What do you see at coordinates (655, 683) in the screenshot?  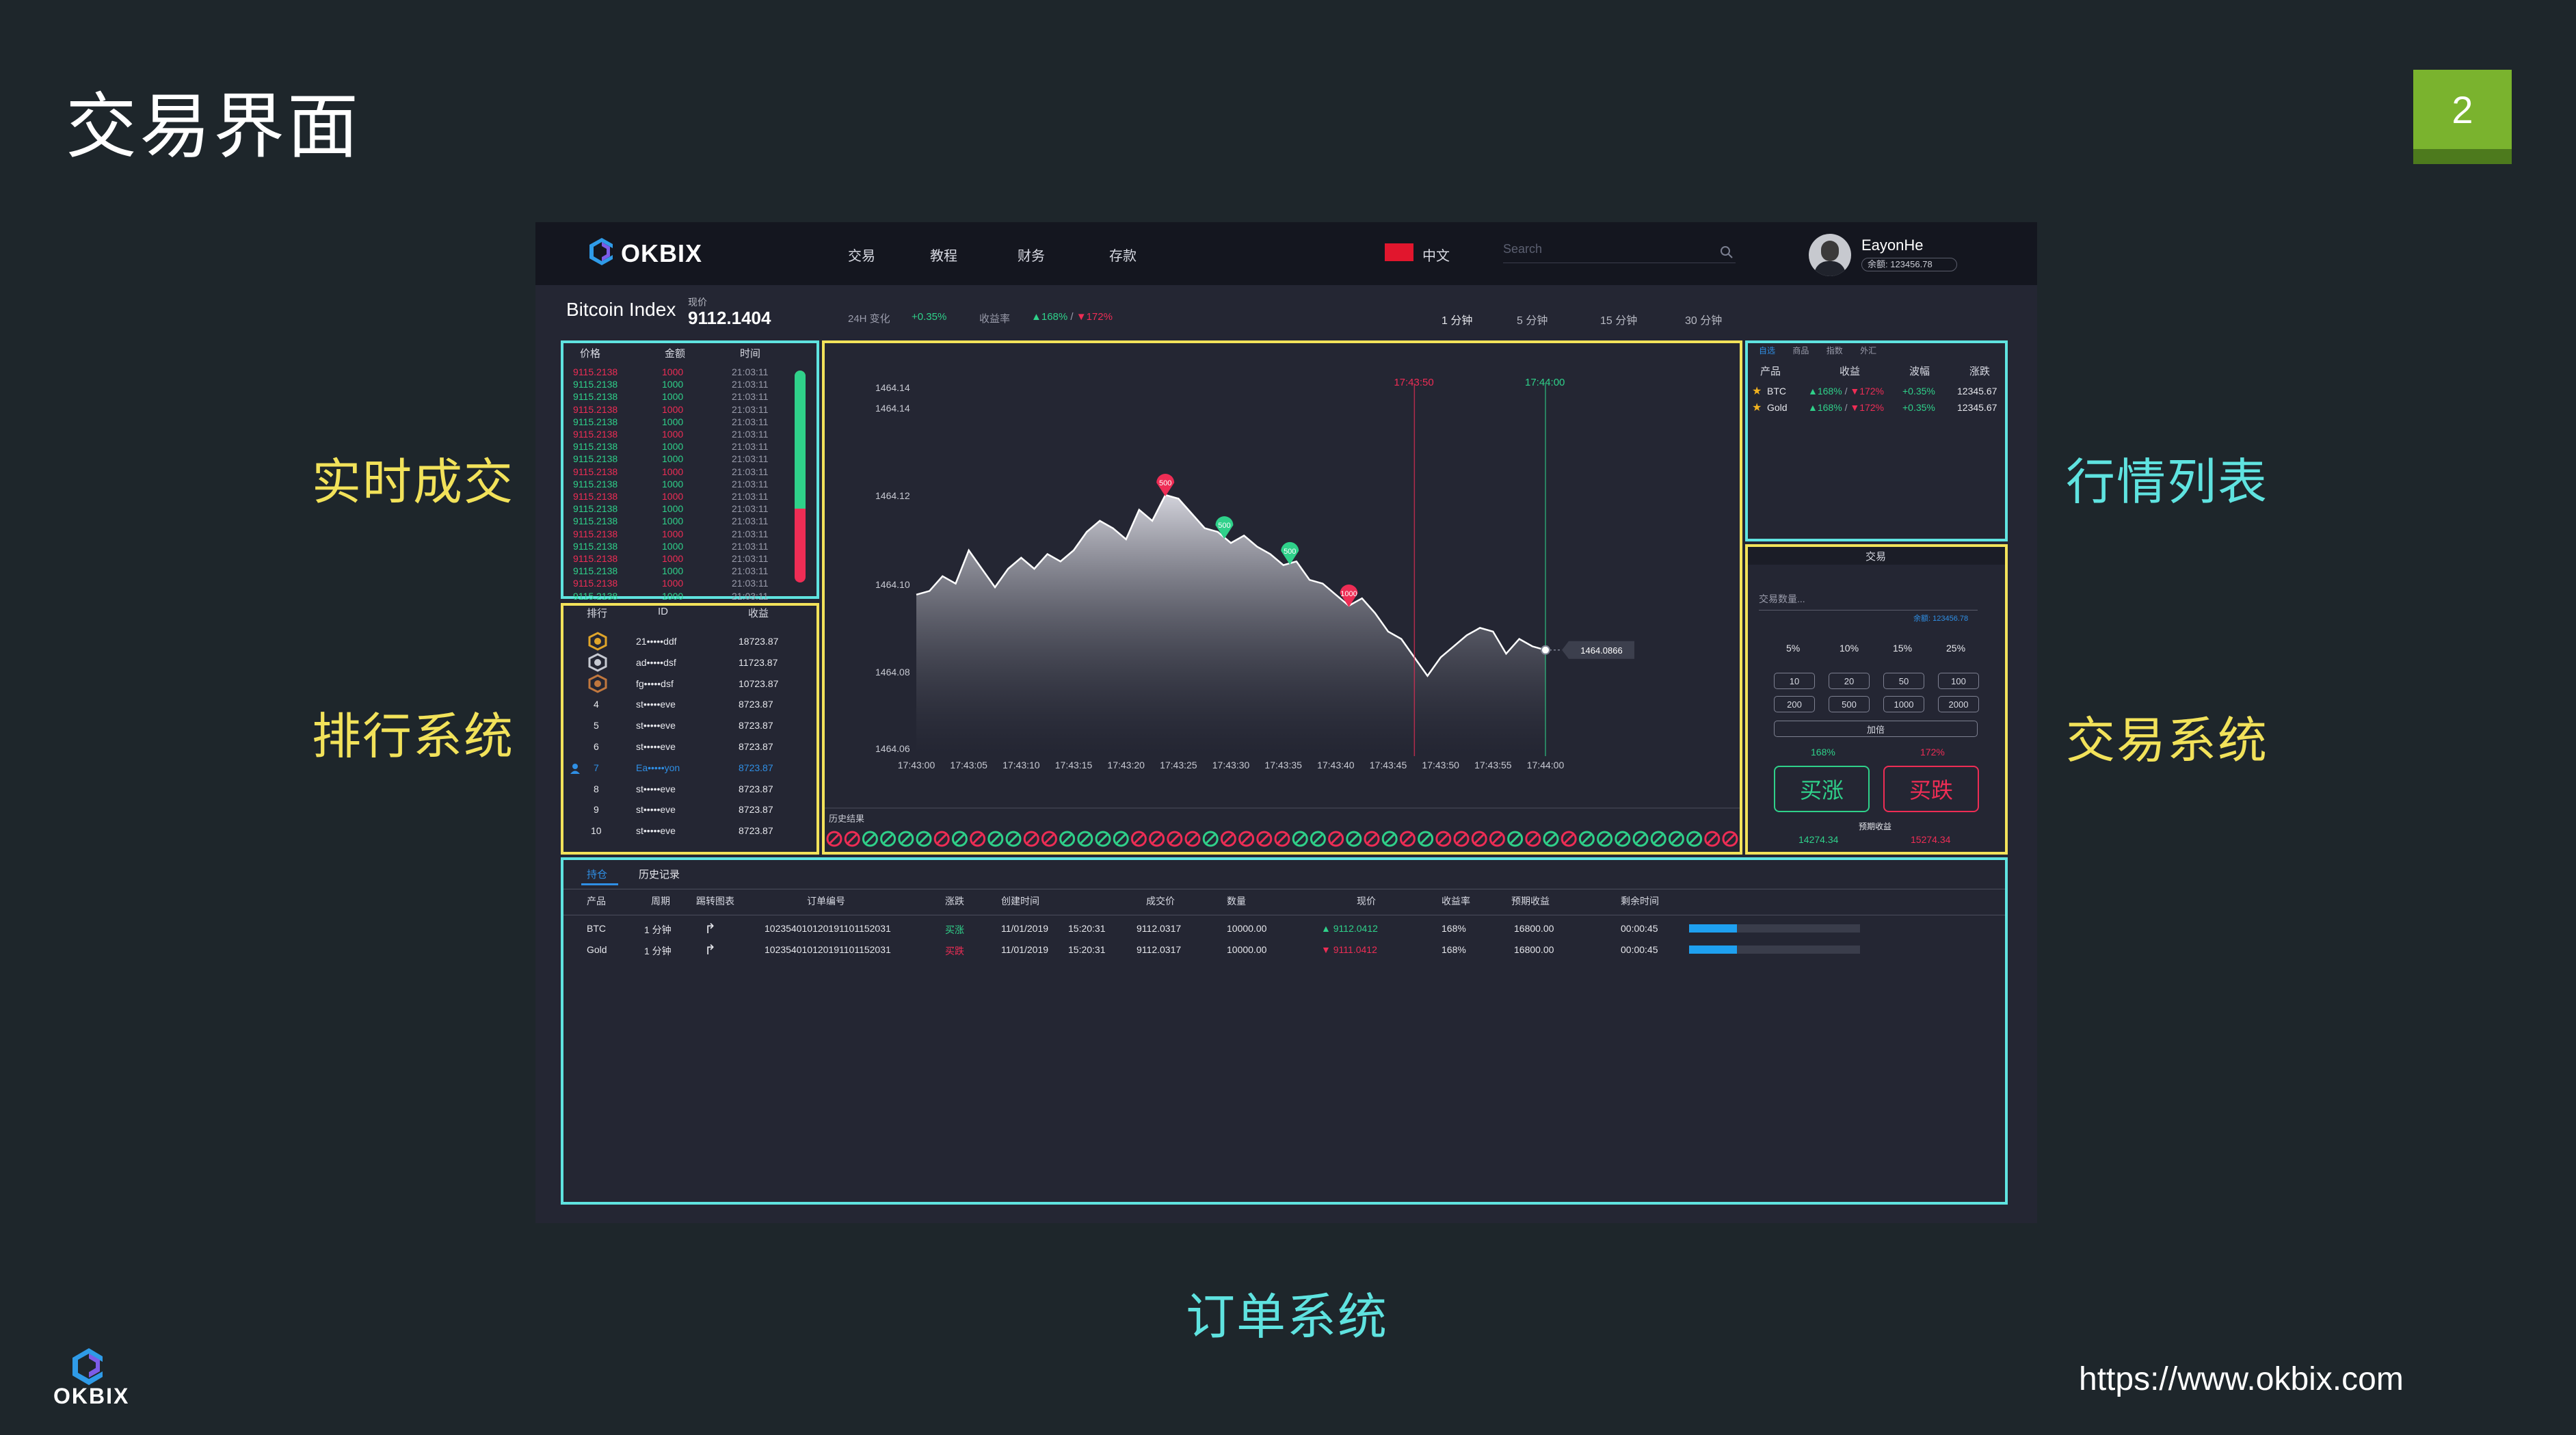 I see `ranking-id: fg•••••dsf` at bounding box center [655, 683].